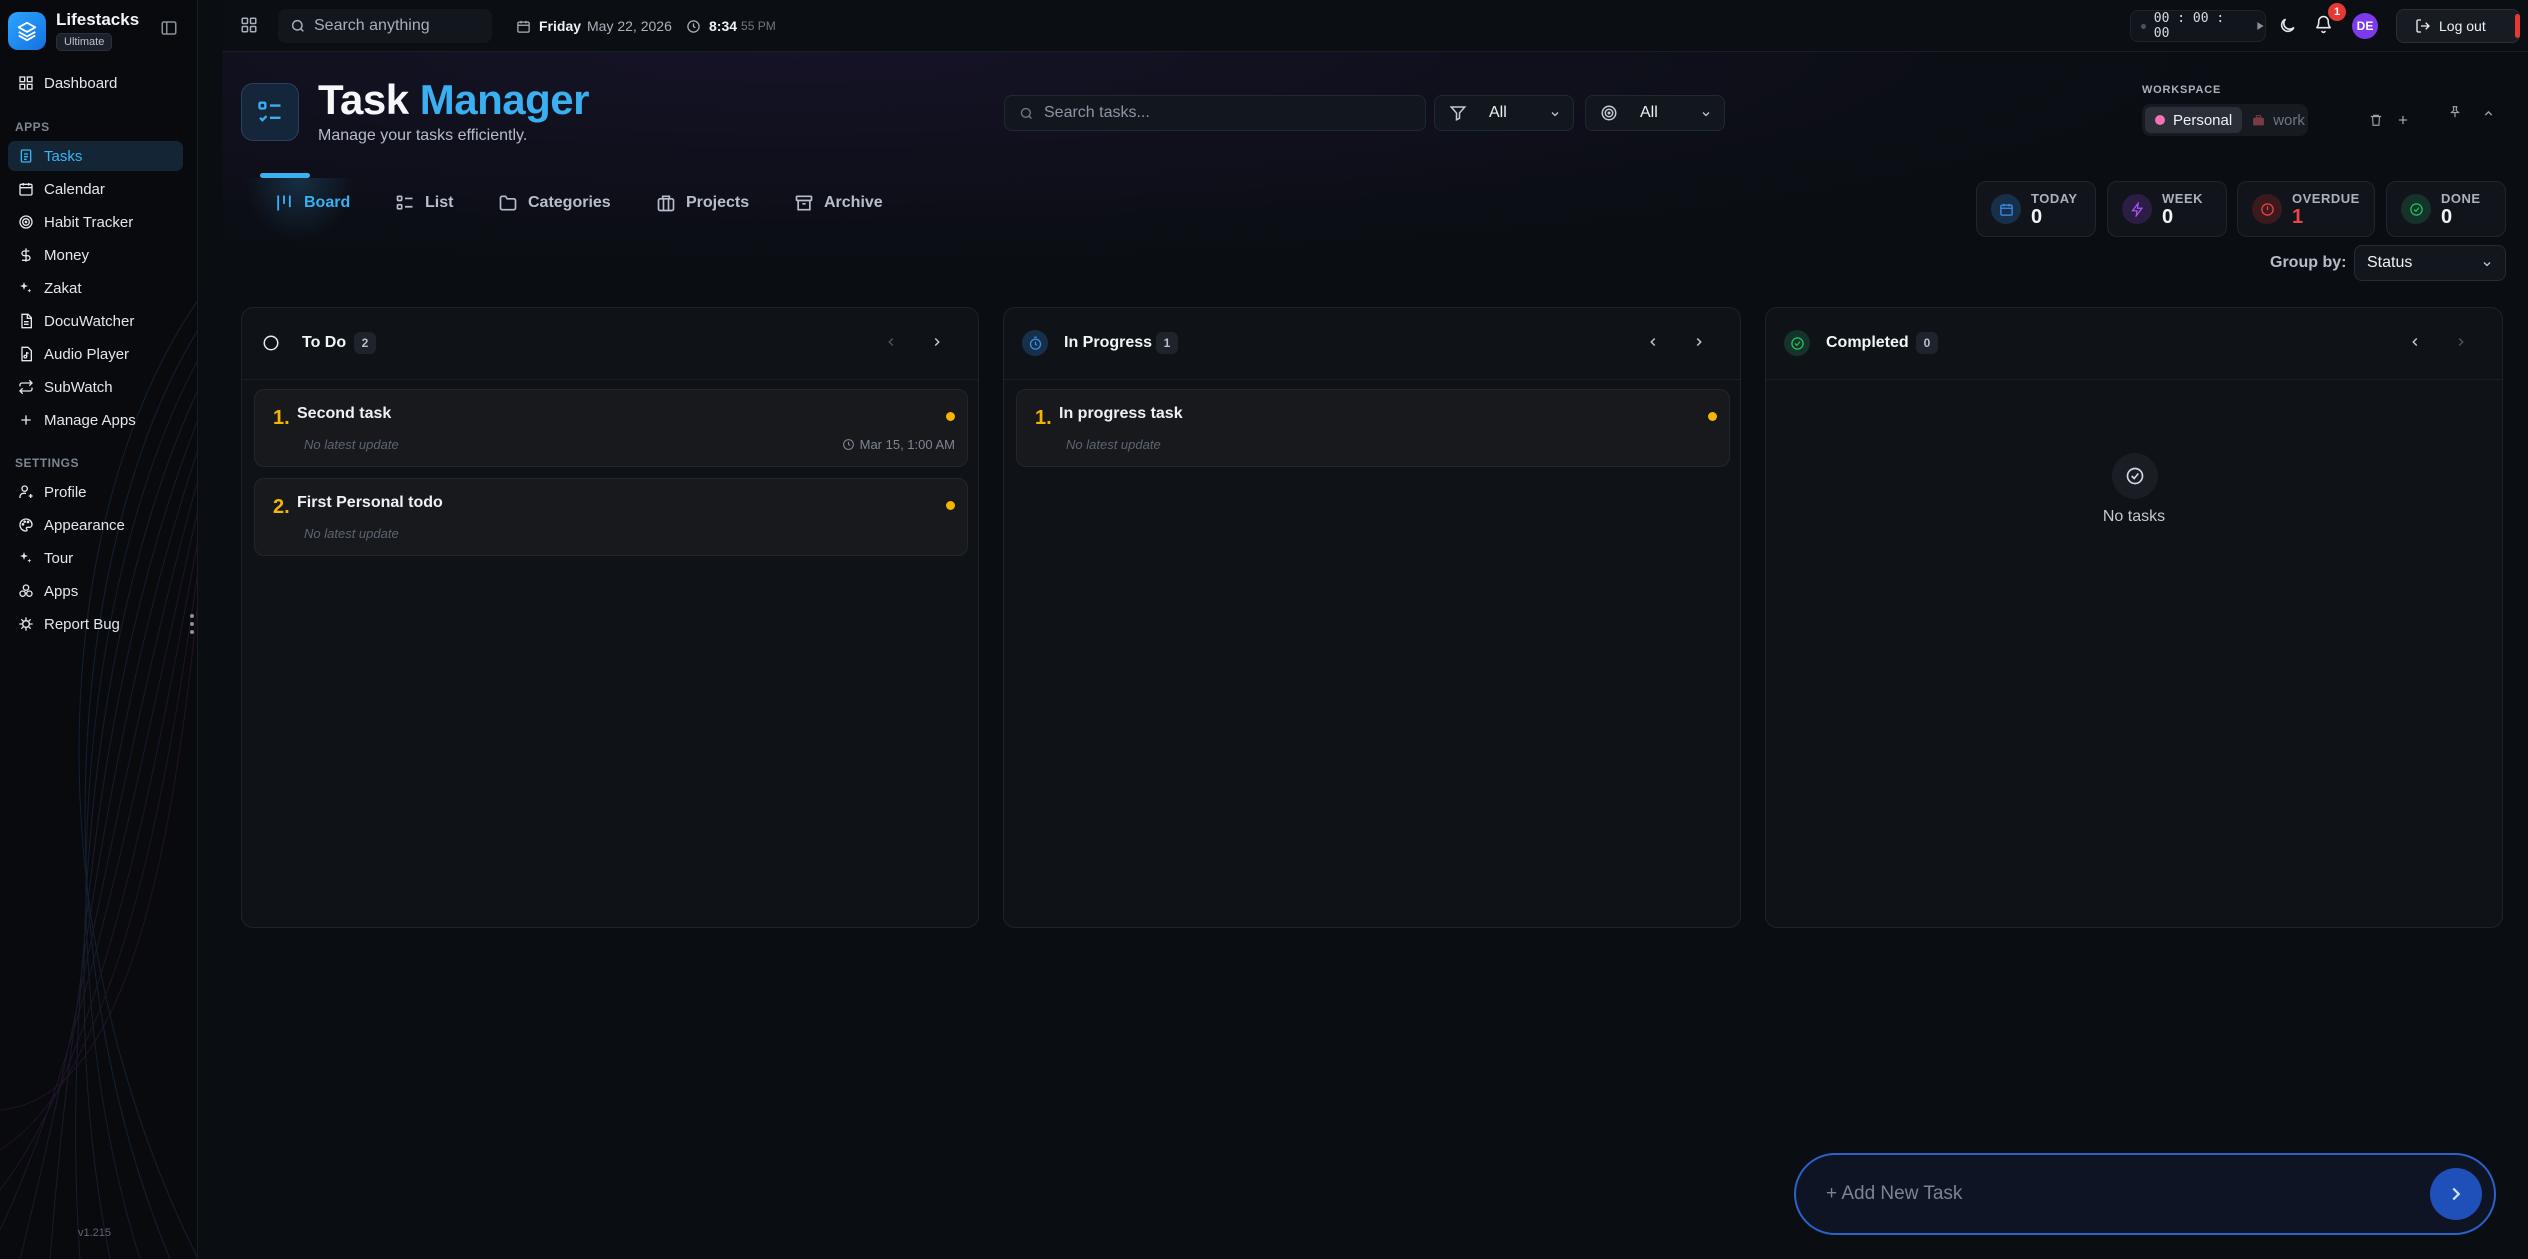  Describe the element at coordinates (2456, 1194) in the screenshot. I see `add-task-submit-button` at that location.